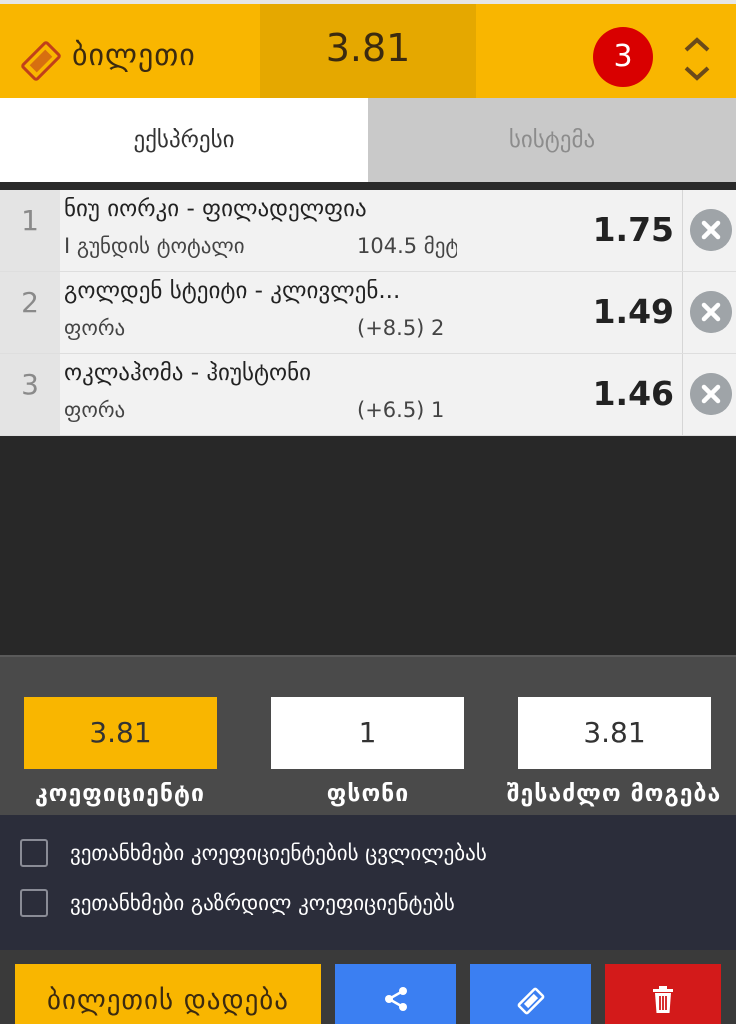 This screenshot has width=736, height=1024. Describe the element at coordinates (633, 311) in the screenshot. I see `bet-odds: 1.49` at that location.